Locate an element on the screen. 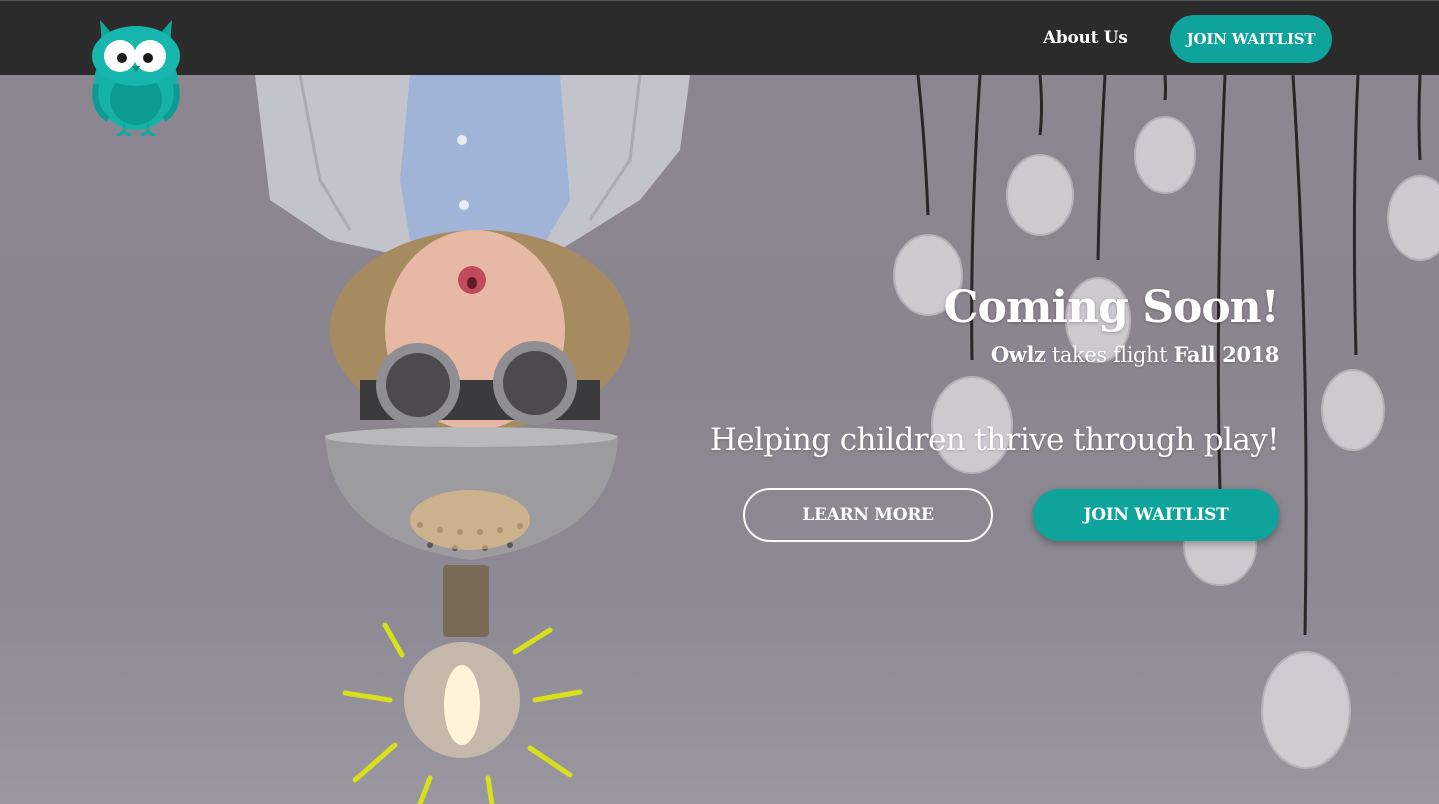  nav-join-waitlist-button: JOIN WAITLIST is located at coordinates (1251, 39).